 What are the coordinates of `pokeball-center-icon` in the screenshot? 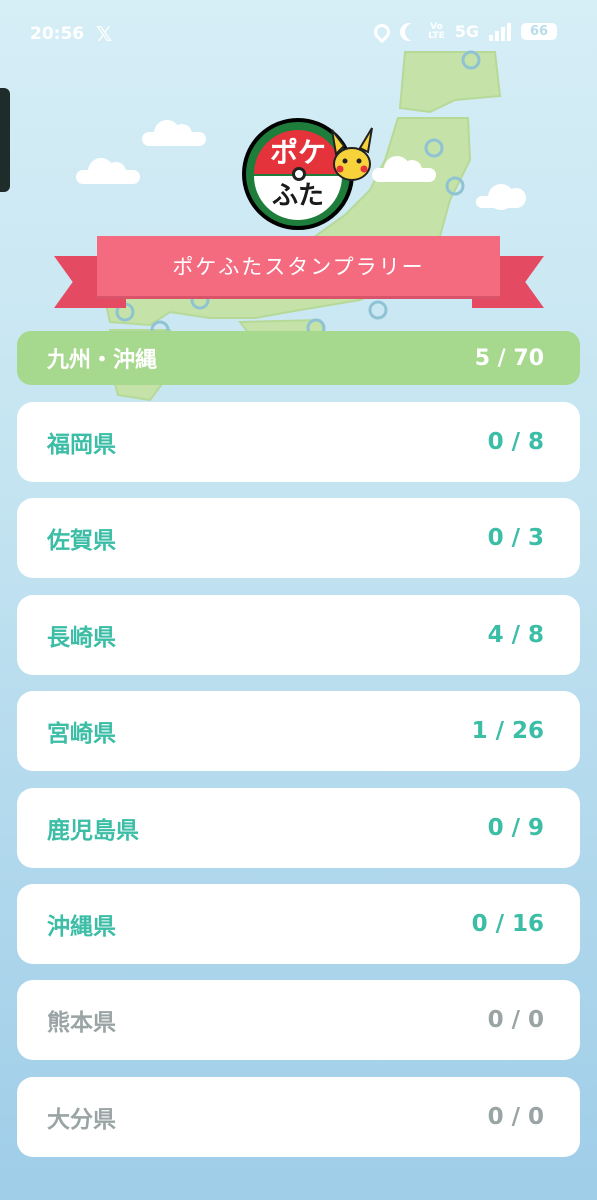 It's located at (299, 174).